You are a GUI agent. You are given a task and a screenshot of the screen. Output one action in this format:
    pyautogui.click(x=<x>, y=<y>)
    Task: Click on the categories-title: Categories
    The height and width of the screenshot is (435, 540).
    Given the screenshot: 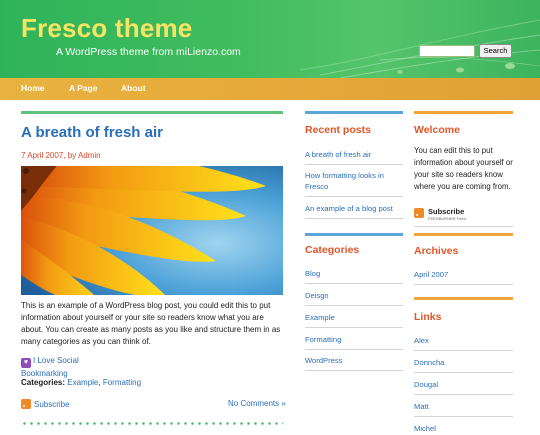 What is the action you would take?
    pyautogui.click(x=332, y=250)
    